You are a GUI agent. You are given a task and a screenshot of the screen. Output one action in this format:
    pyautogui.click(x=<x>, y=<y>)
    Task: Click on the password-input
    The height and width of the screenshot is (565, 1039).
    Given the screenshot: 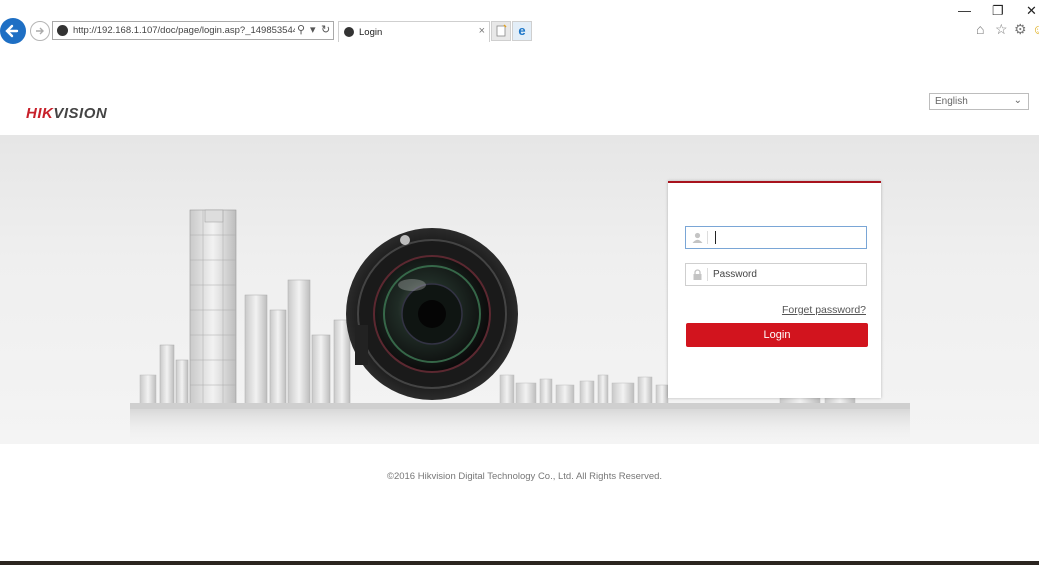 What is the action you would take?
    pyautogui.click(x=787, y=274)
    